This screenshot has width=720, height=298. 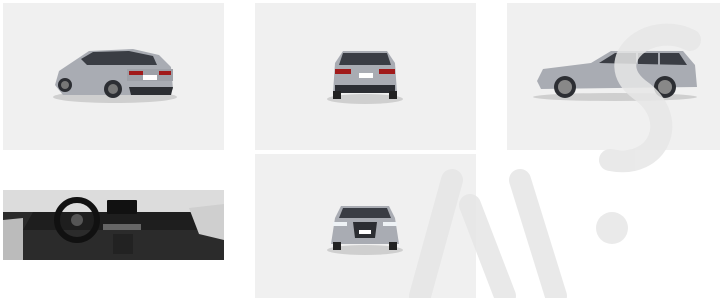 What do you see at coordinates (365, 230) in the screenshot?
I see `car-front-image` at bounding box center [365, 230].